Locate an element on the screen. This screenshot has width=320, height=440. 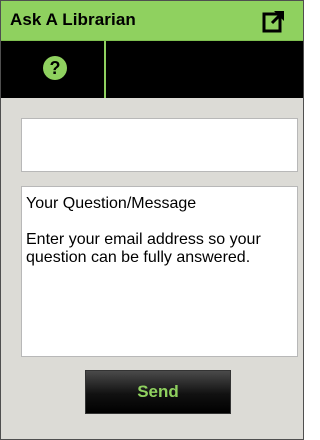
help-button: ? is located at coordinates (53, 69).